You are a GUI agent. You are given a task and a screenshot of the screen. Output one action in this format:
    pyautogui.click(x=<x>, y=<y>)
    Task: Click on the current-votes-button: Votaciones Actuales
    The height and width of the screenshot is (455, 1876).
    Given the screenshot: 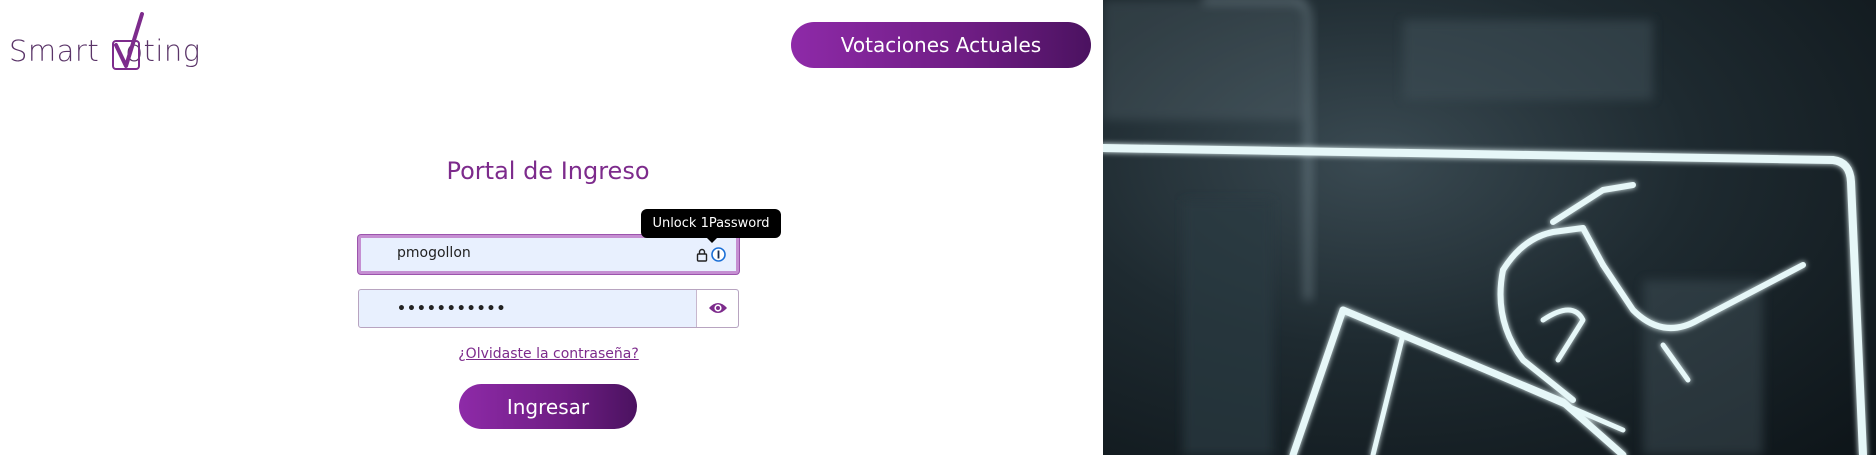 What is the action you would take?
    pyautogui.click(x=941, y=45)
    